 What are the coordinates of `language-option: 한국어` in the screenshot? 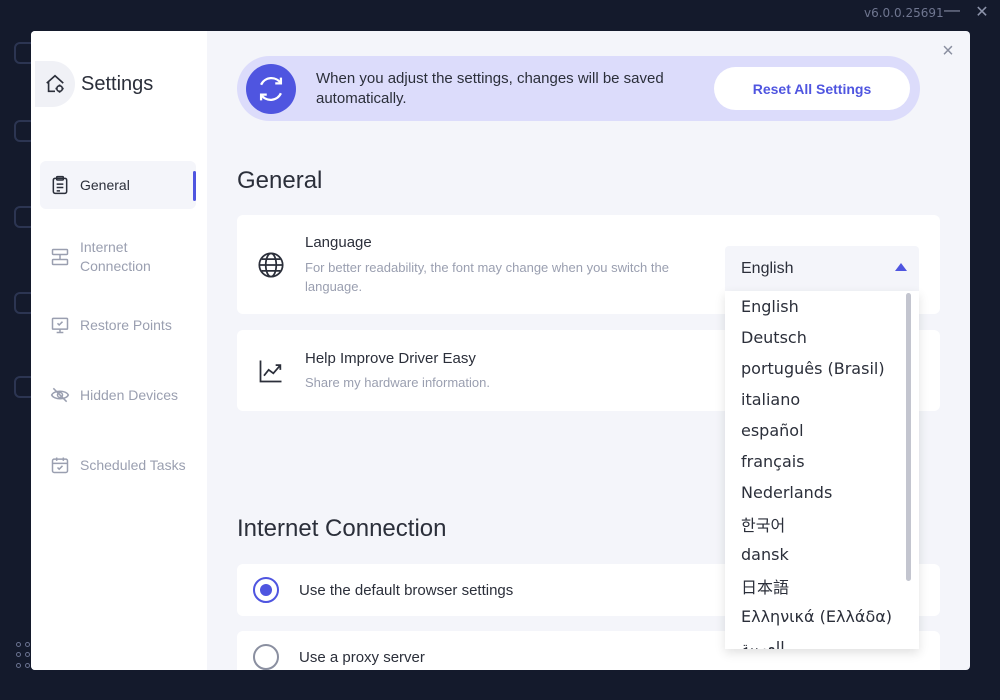 It's located at (822, 523).